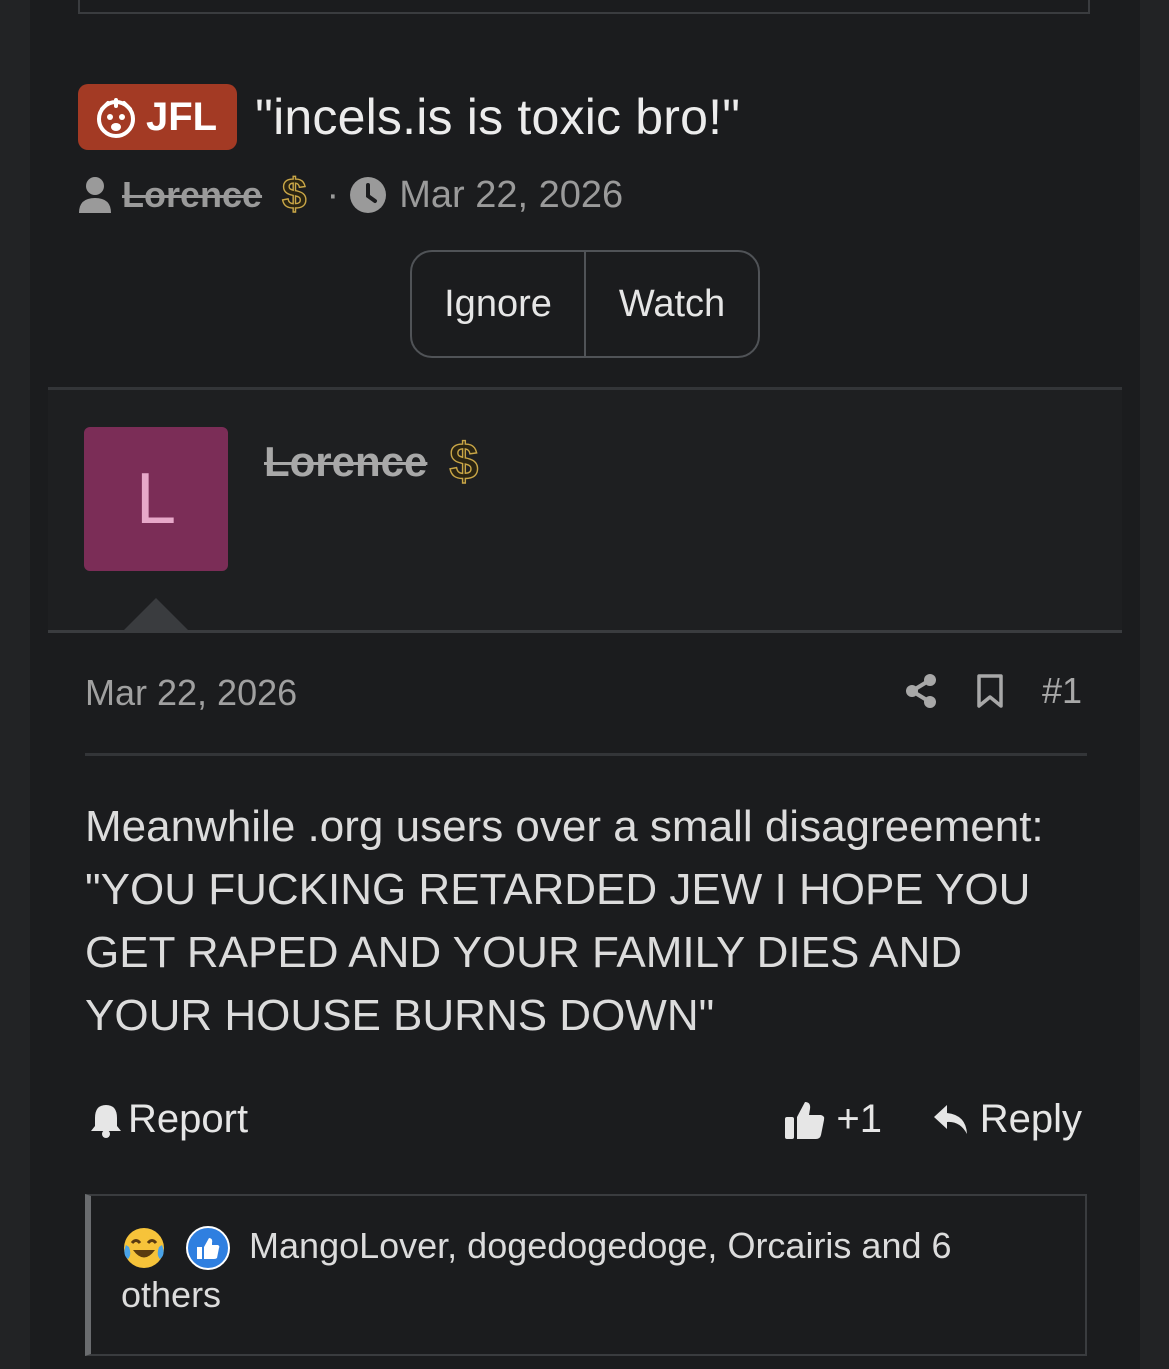 The width and height of the screenshot is (1169, 1369). Describe the element at coordinates (950, 1119) in the screenshot. I see `reply-icon` at that location.